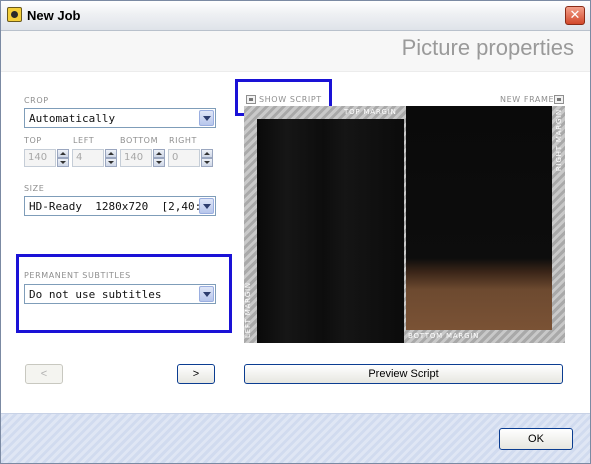 This screenshot has width=591, height=464. I want to click on crop-bottom-label: BOTTOM, so click(139, 140).